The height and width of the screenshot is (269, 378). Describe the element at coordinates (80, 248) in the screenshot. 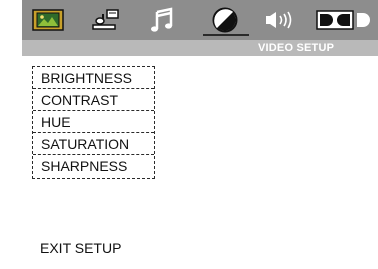

I see `exit-setup-button: EXIT SETUP` at that location.